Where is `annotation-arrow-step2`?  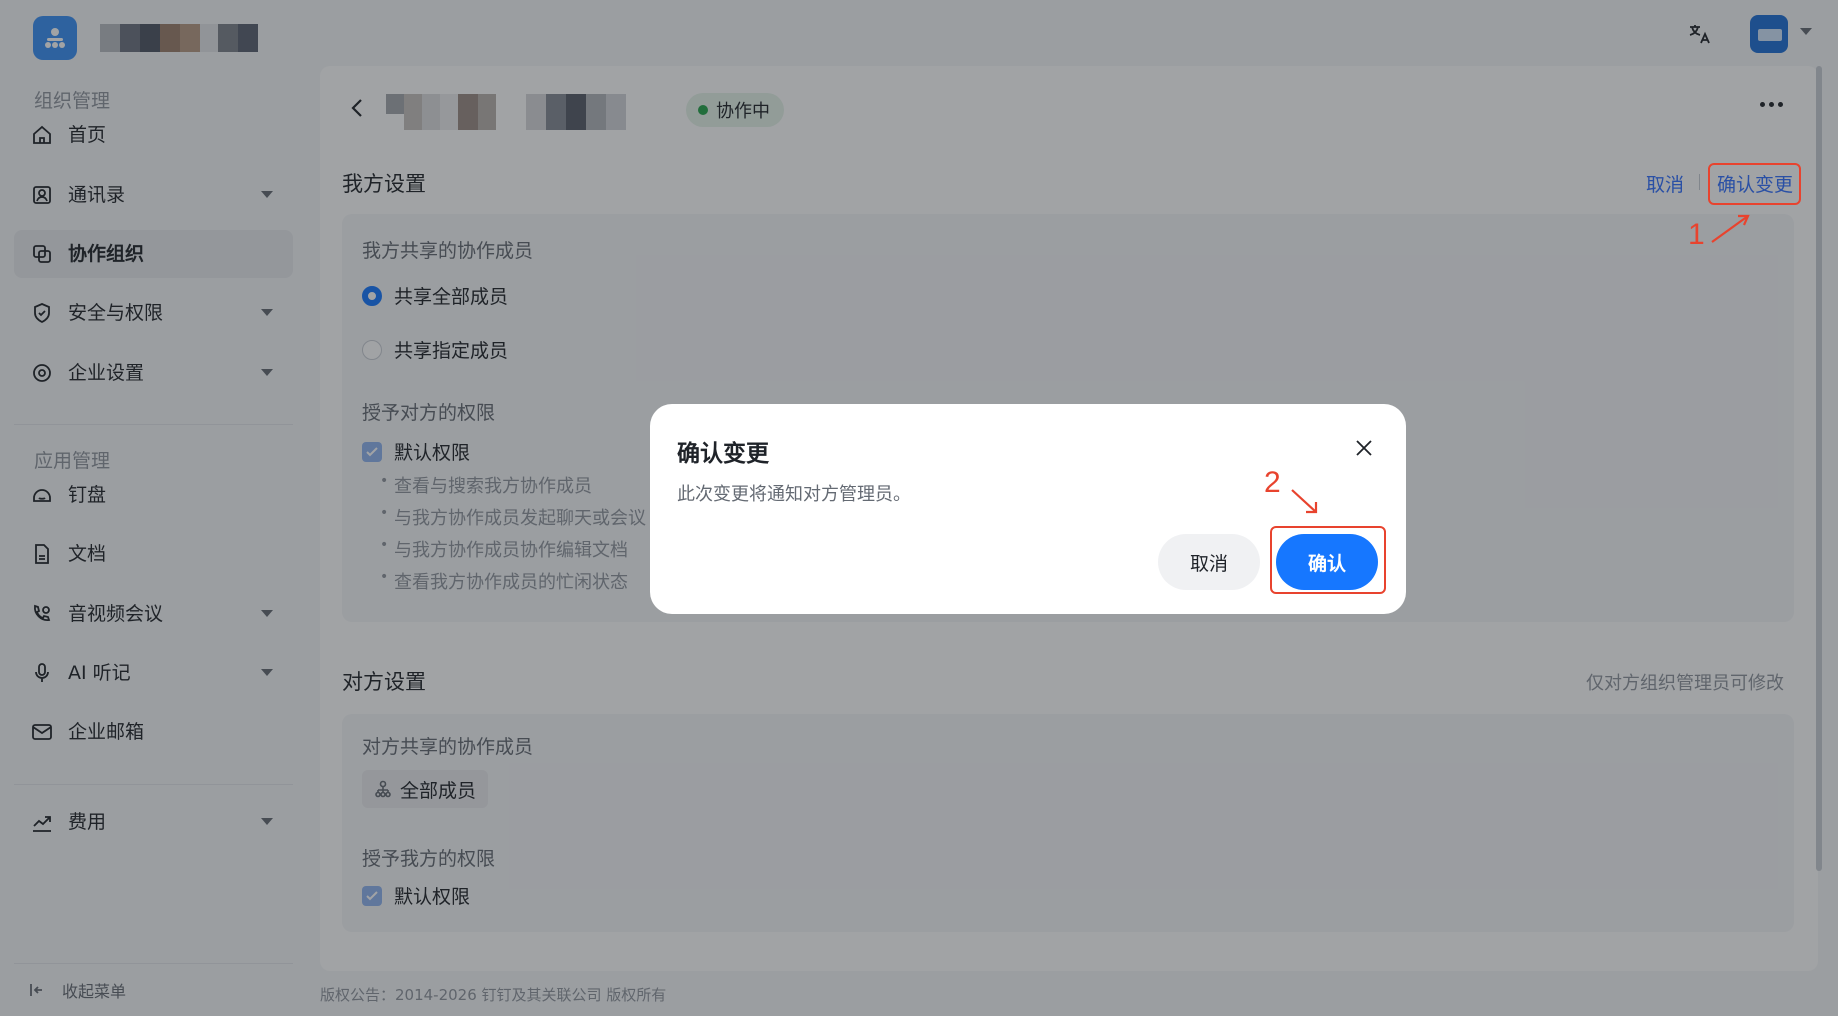 annotation-arrow-step2 is located at coordinates (1304, 501).